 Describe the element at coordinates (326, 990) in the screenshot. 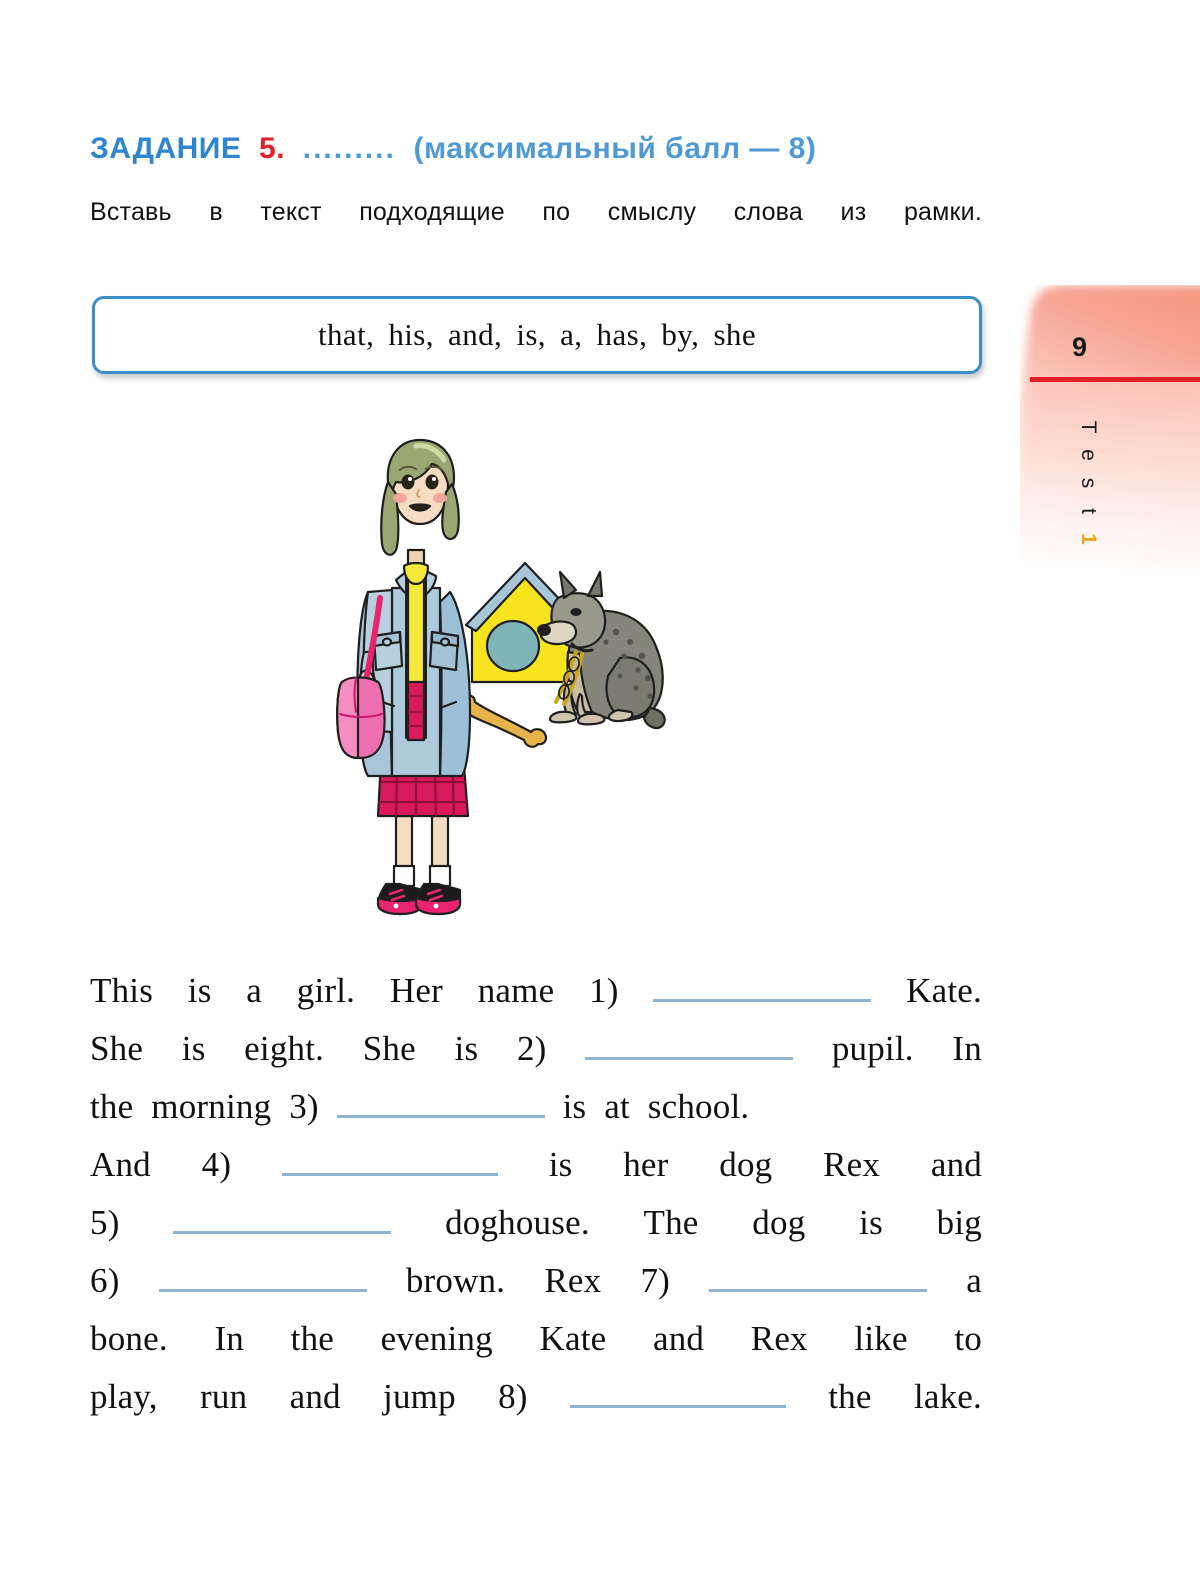

I see `story-word: girl.` at that location.